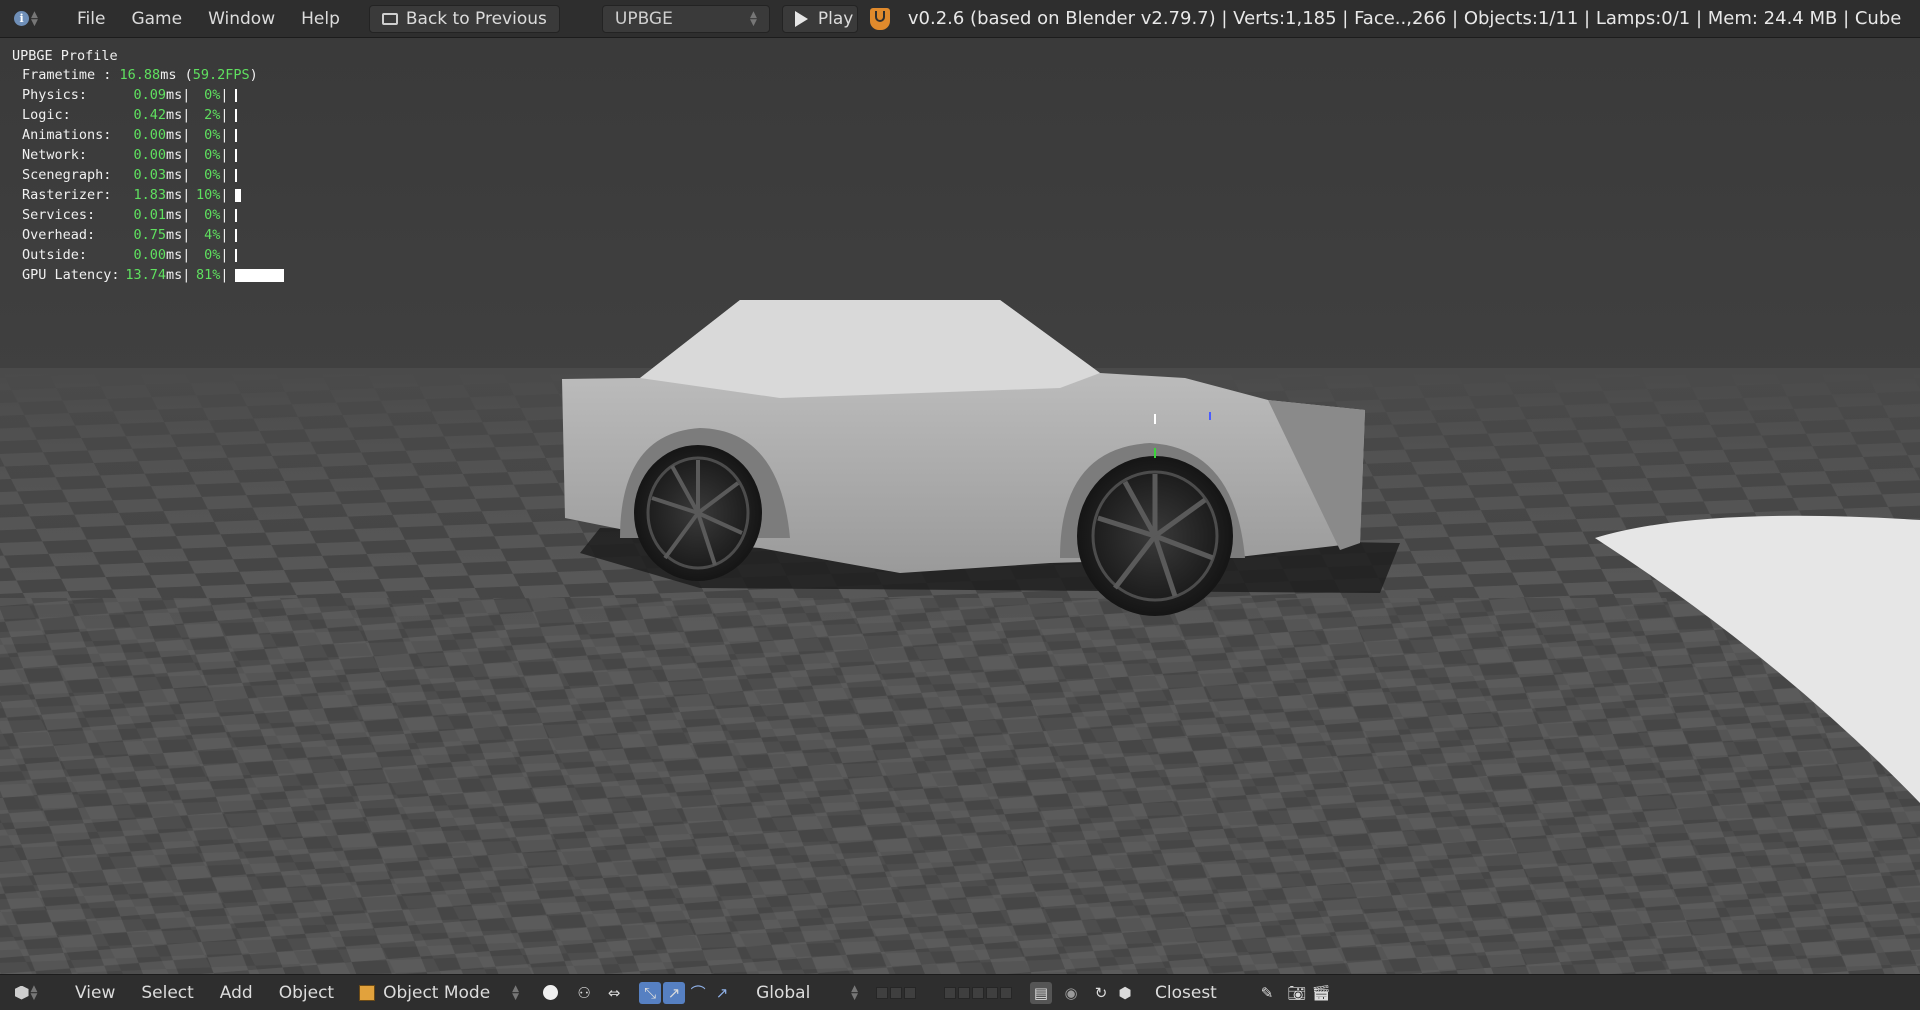  Describe the element at coordinates (21, 992) in the screenshot. I see `3d-view-cube-icon` at that location.